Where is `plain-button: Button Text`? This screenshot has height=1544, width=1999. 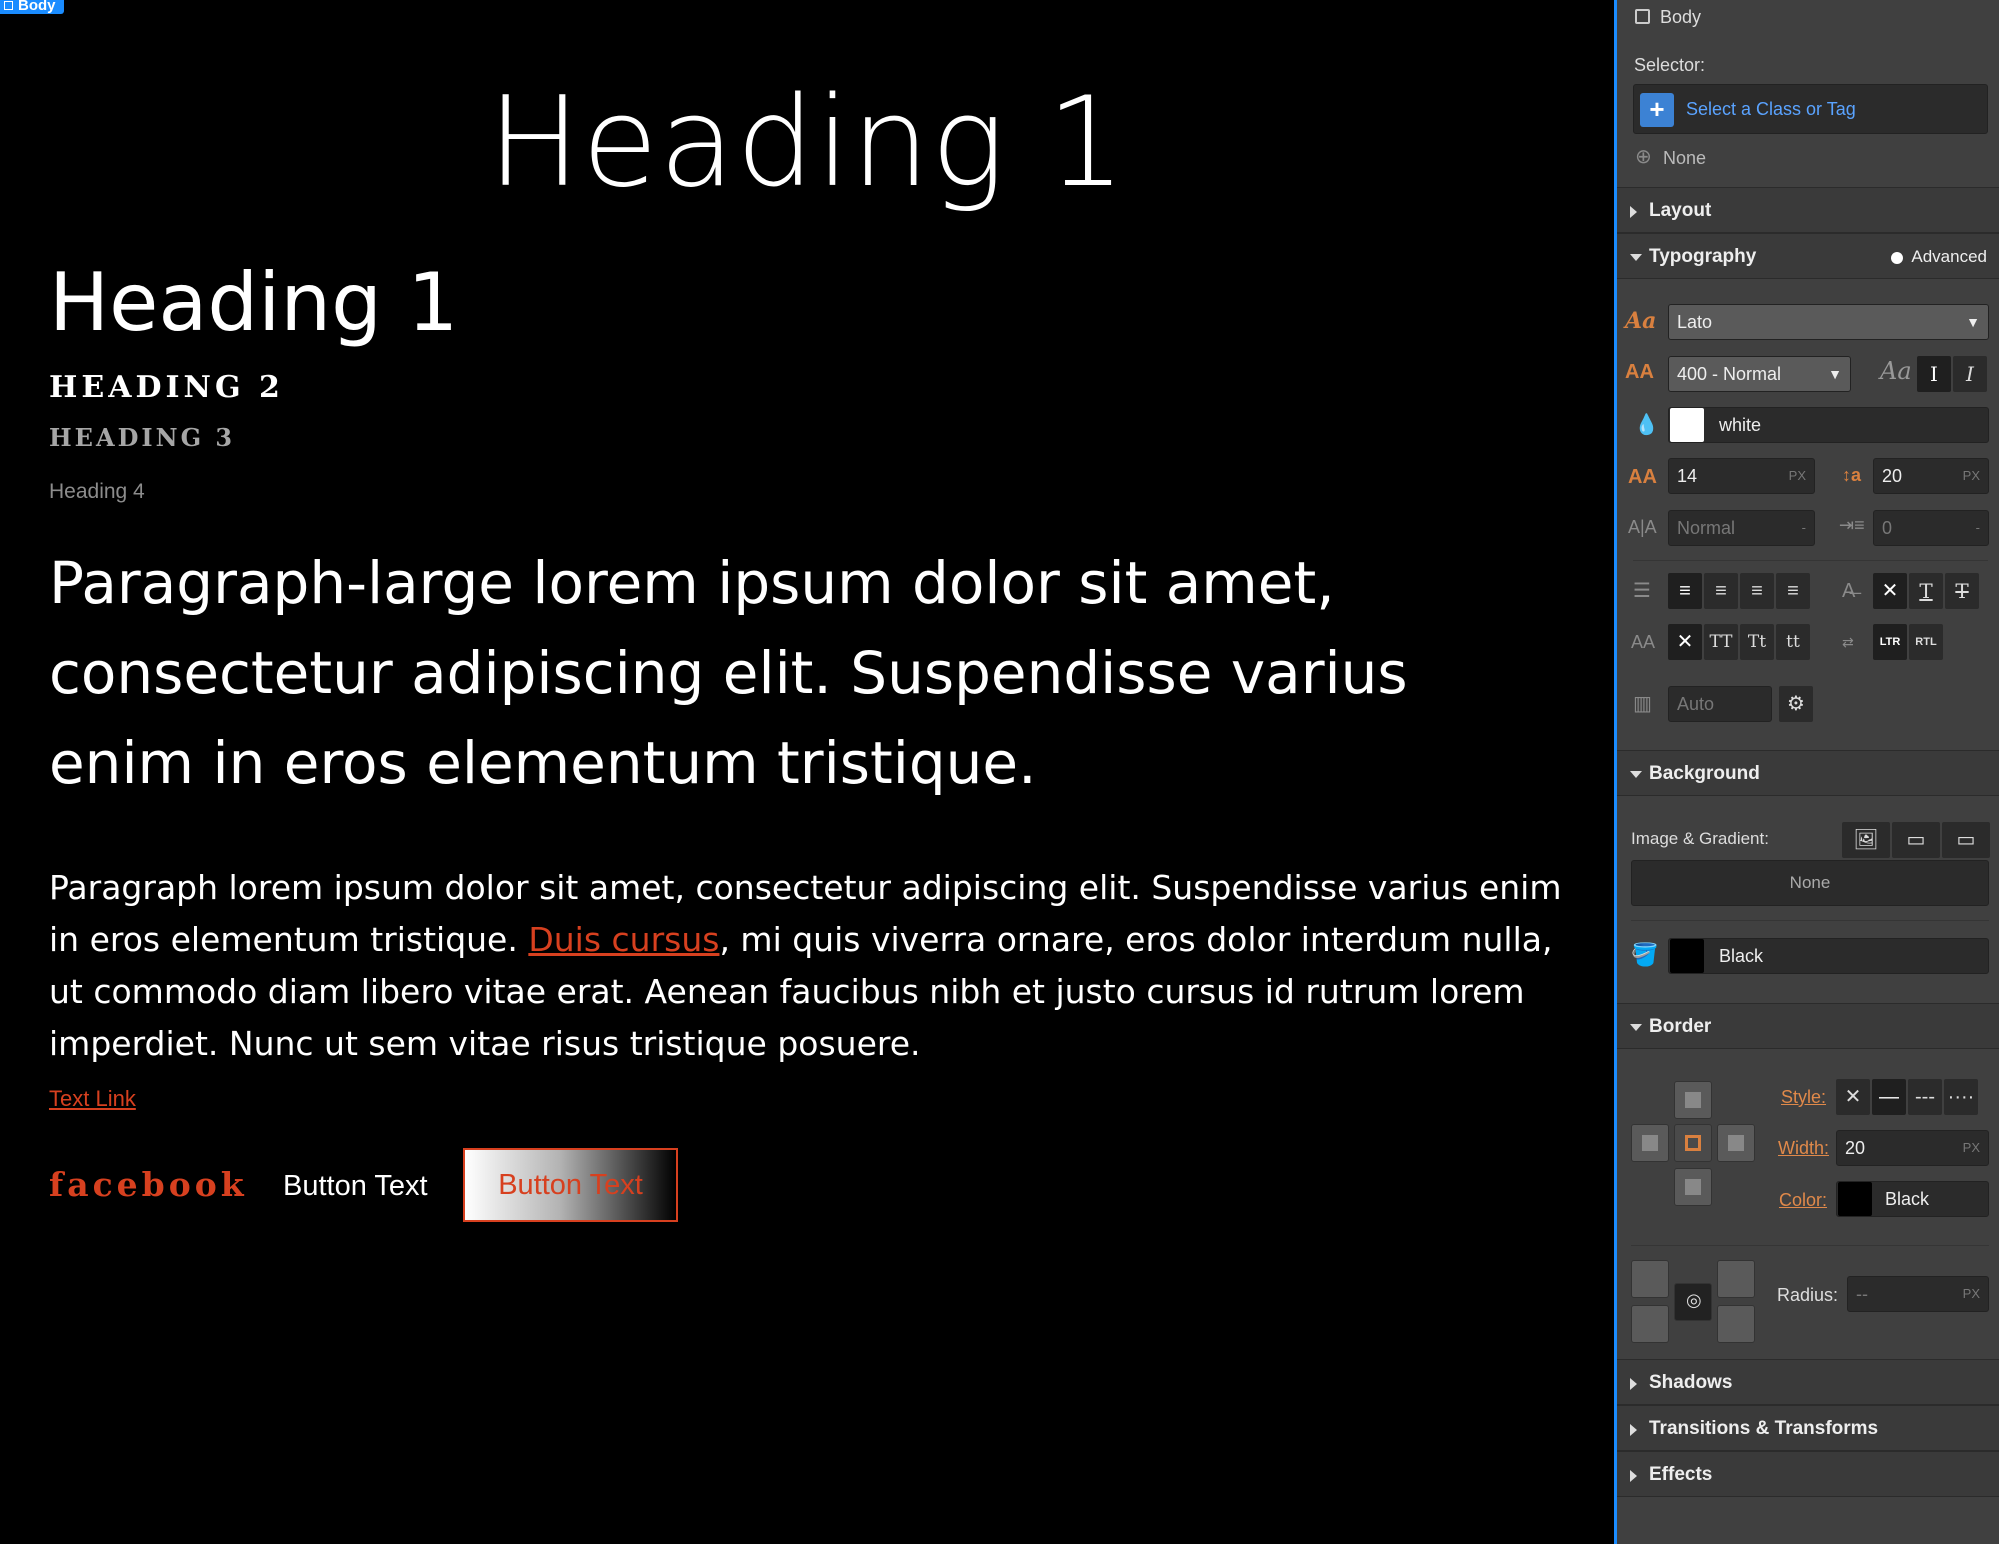
plain-button: Button Text is located at coordinates (355, 1186).